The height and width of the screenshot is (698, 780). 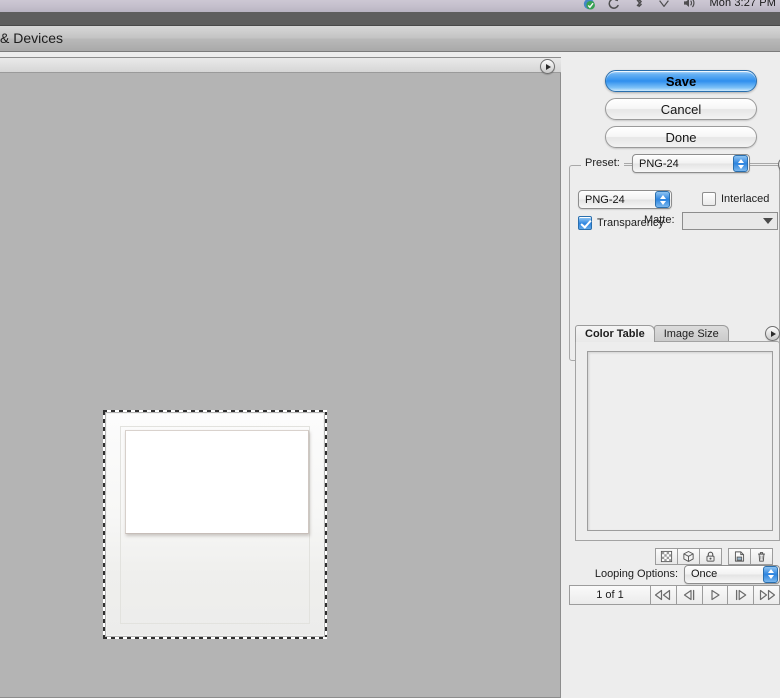 What do you see at coordinates (217, 482) in the screenshot?
I see `photo-area` at bounding box center [217, 482].